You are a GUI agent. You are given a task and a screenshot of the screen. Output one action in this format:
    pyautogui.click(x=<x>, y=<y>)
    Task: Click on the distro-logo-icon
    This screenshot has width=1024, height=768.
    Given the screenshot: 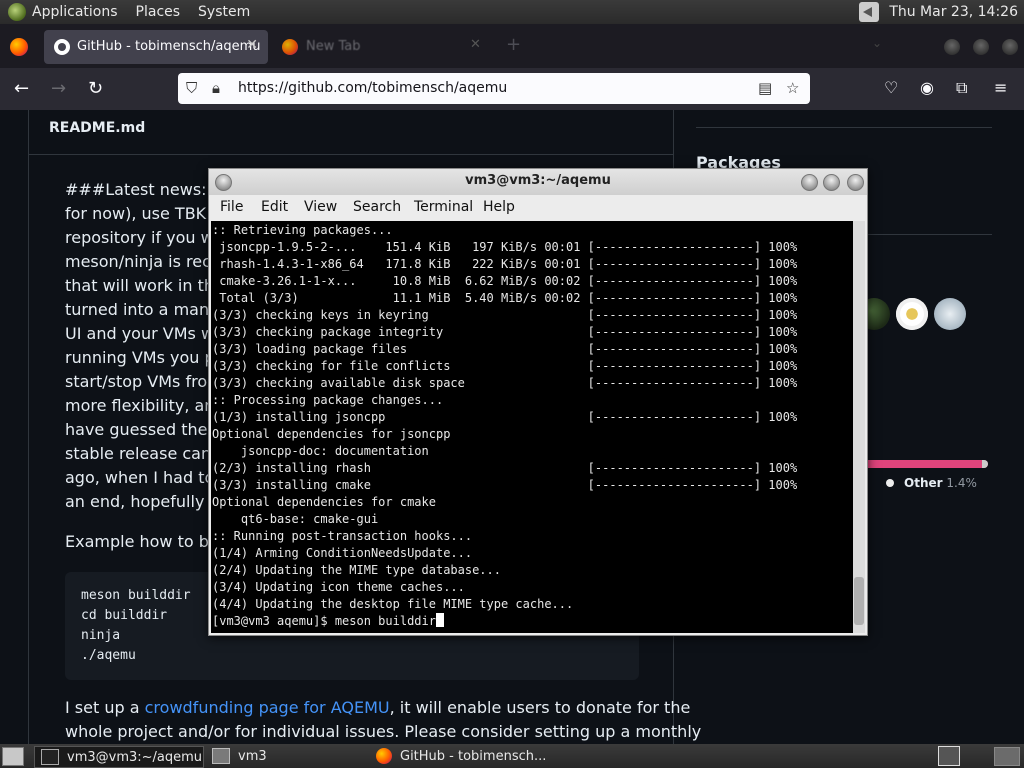 What is the action you would take?
    pyautogui.click(x=17, y=12)
    